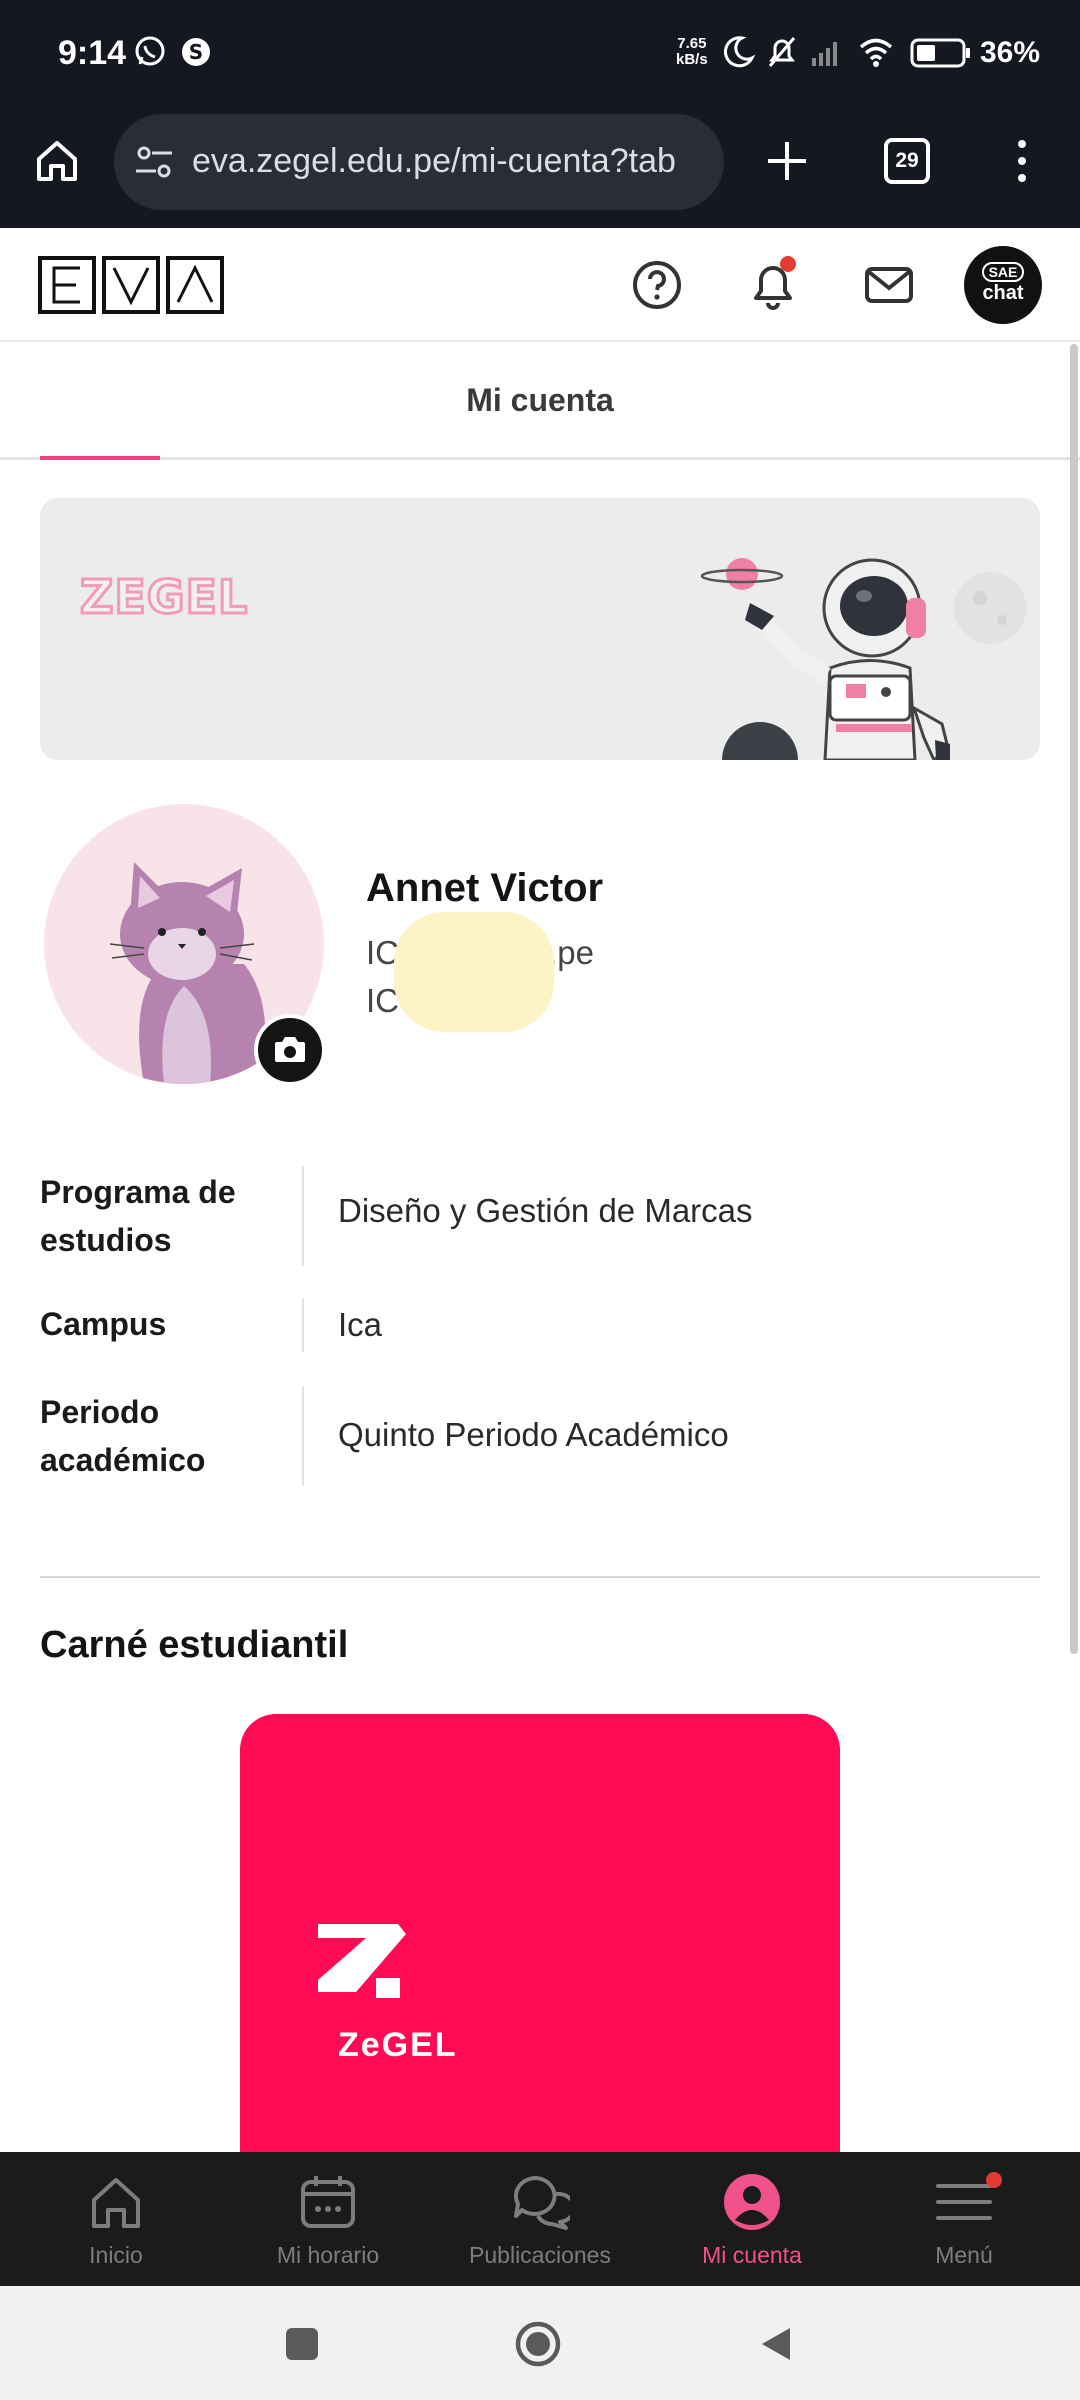 The image size is (1080, 2400). What do you see at coordinates (994, 2180) in the screenshot?
I see `menu-badge` at bounding box center [994, 2180].